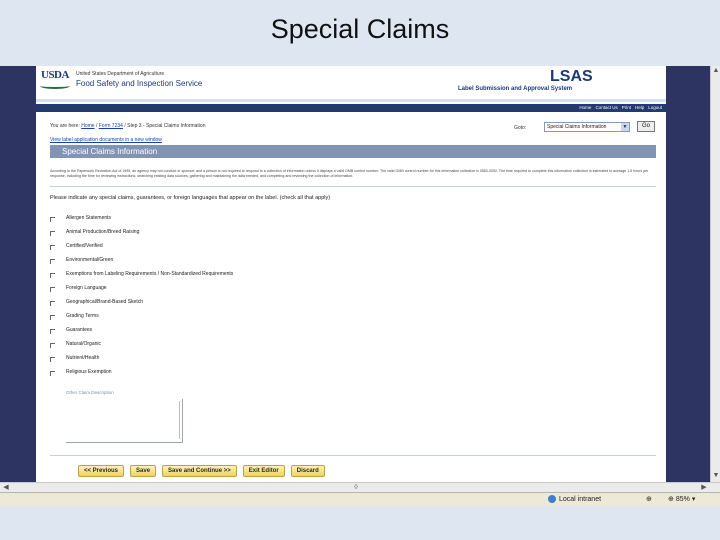  What do you see at coordinates (101, 471) in the screenshot?
I see `previous-button: << Previous` at bounding box center [101, 471].